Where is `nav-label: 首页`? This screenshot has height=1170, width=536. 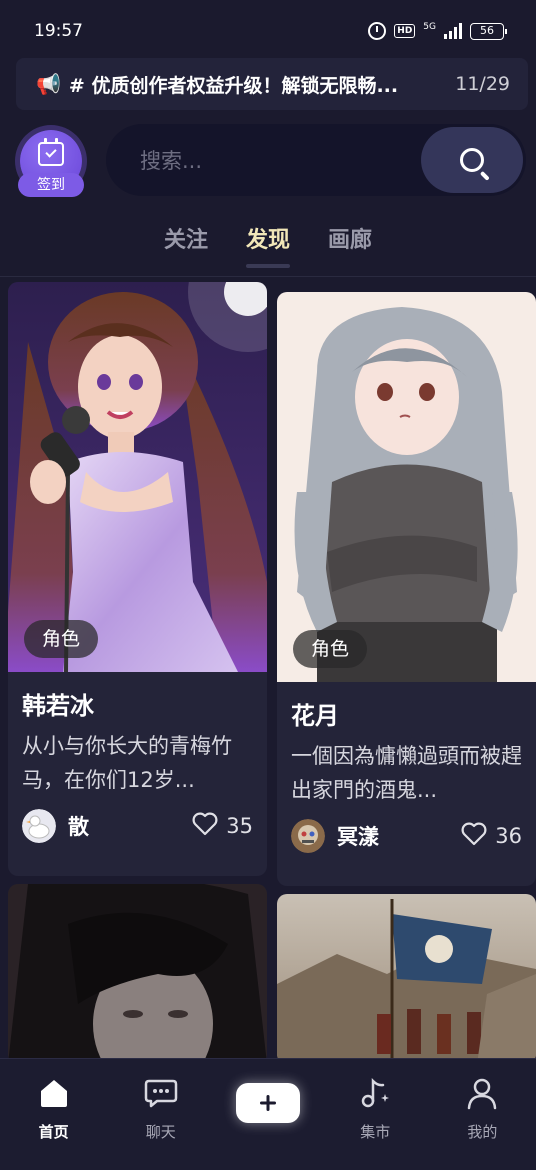 nav-label: 首页 is located at coordinates (53, 1132).